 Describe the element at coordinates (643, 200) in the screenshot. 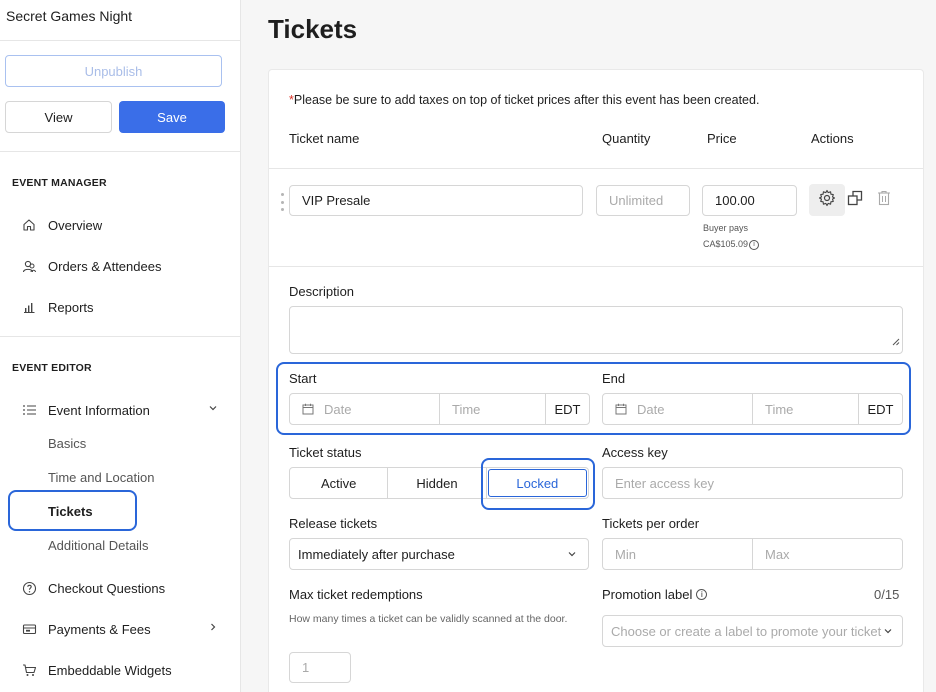

I see `quantity-input: Unlimited` at that location.